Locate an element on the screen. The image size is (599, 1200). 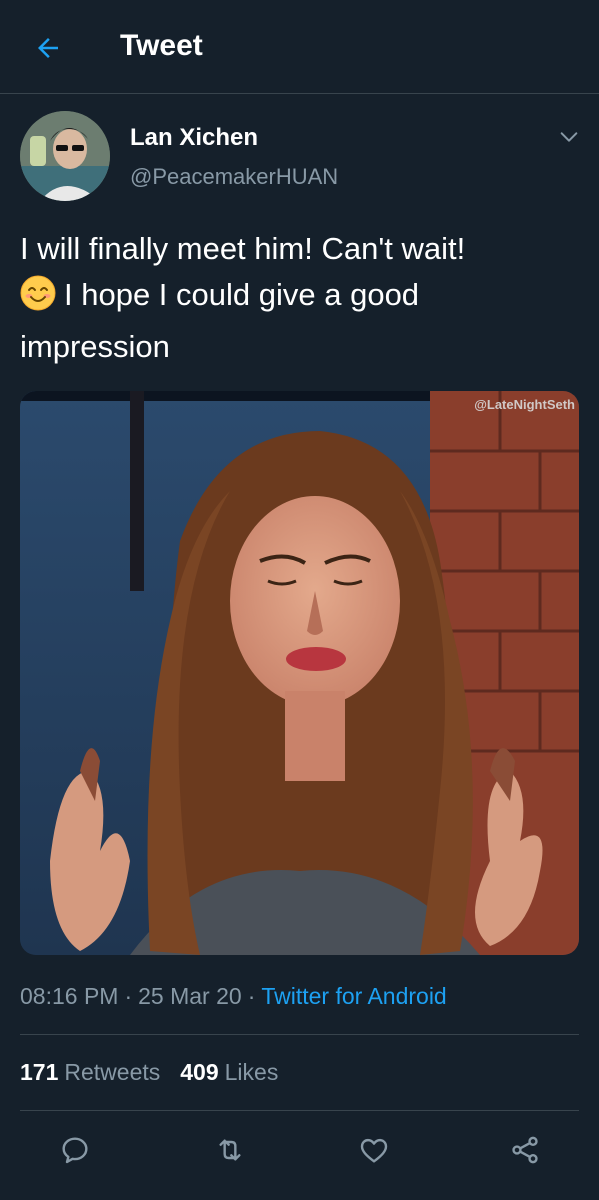
share-button is located at coordinates (525, 1150).